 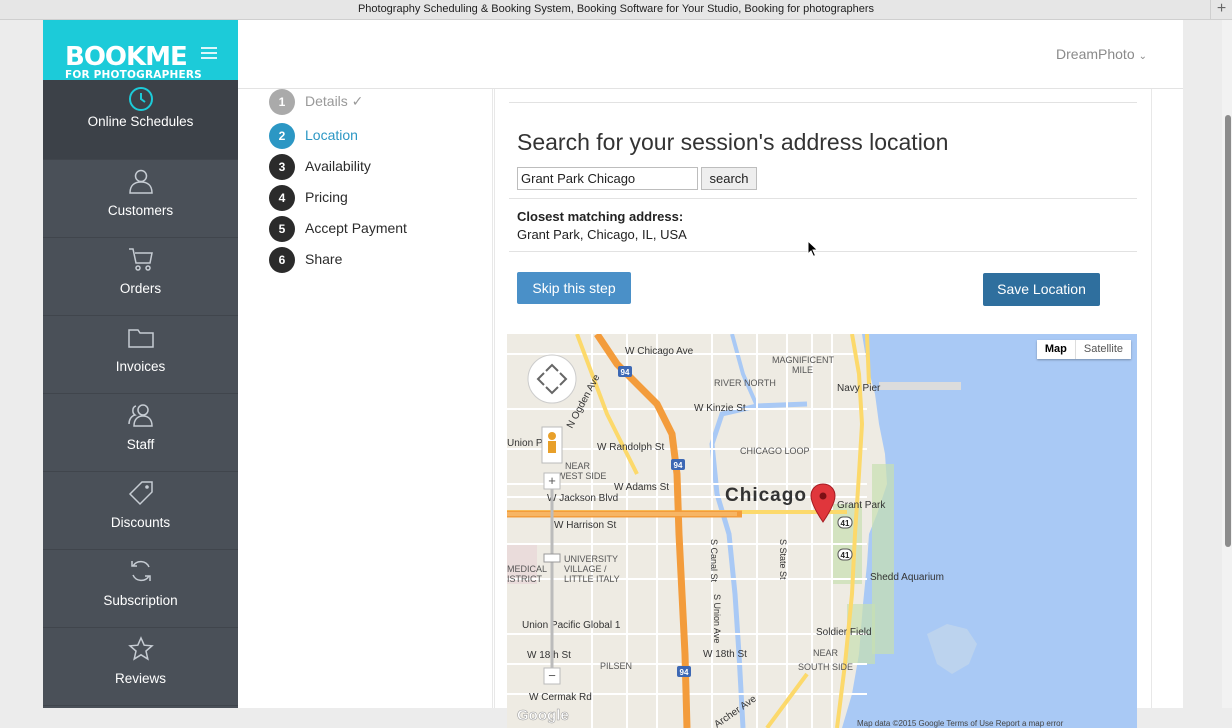 What do you see at coordinates (1056, 349) in the screenshot?
I see `map-type-map-button: Map` at bounding box center [1056, 349].